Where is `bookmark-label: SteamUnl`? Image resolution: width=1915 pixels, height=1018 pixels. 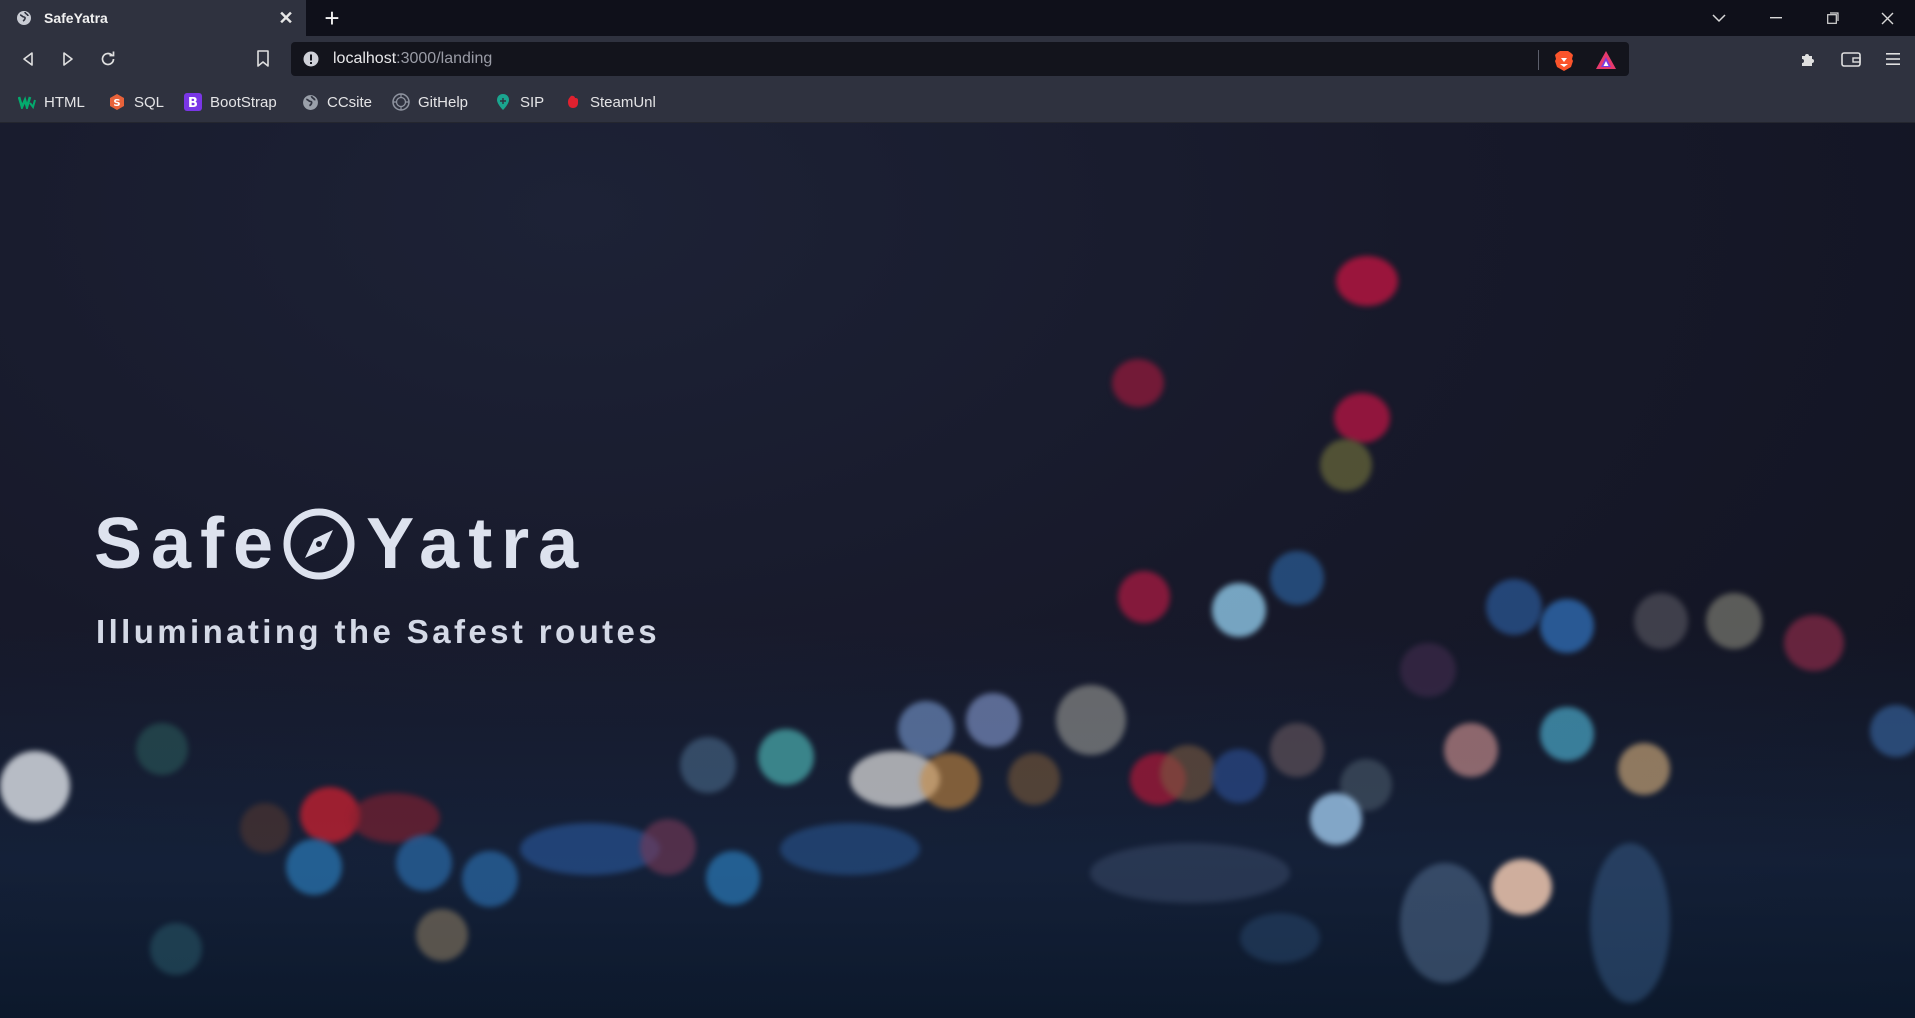
bookmark-label: SteamUnl is located at coordinates (623, 102).